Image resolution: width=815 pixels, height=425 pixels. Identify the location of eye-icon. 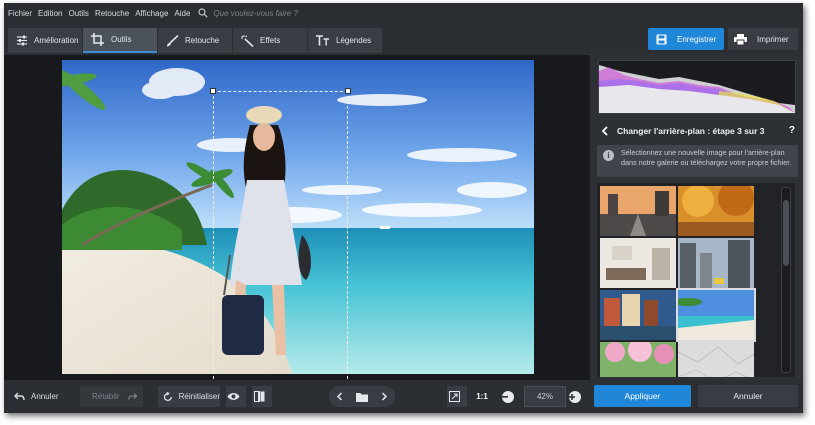
(233, 396).